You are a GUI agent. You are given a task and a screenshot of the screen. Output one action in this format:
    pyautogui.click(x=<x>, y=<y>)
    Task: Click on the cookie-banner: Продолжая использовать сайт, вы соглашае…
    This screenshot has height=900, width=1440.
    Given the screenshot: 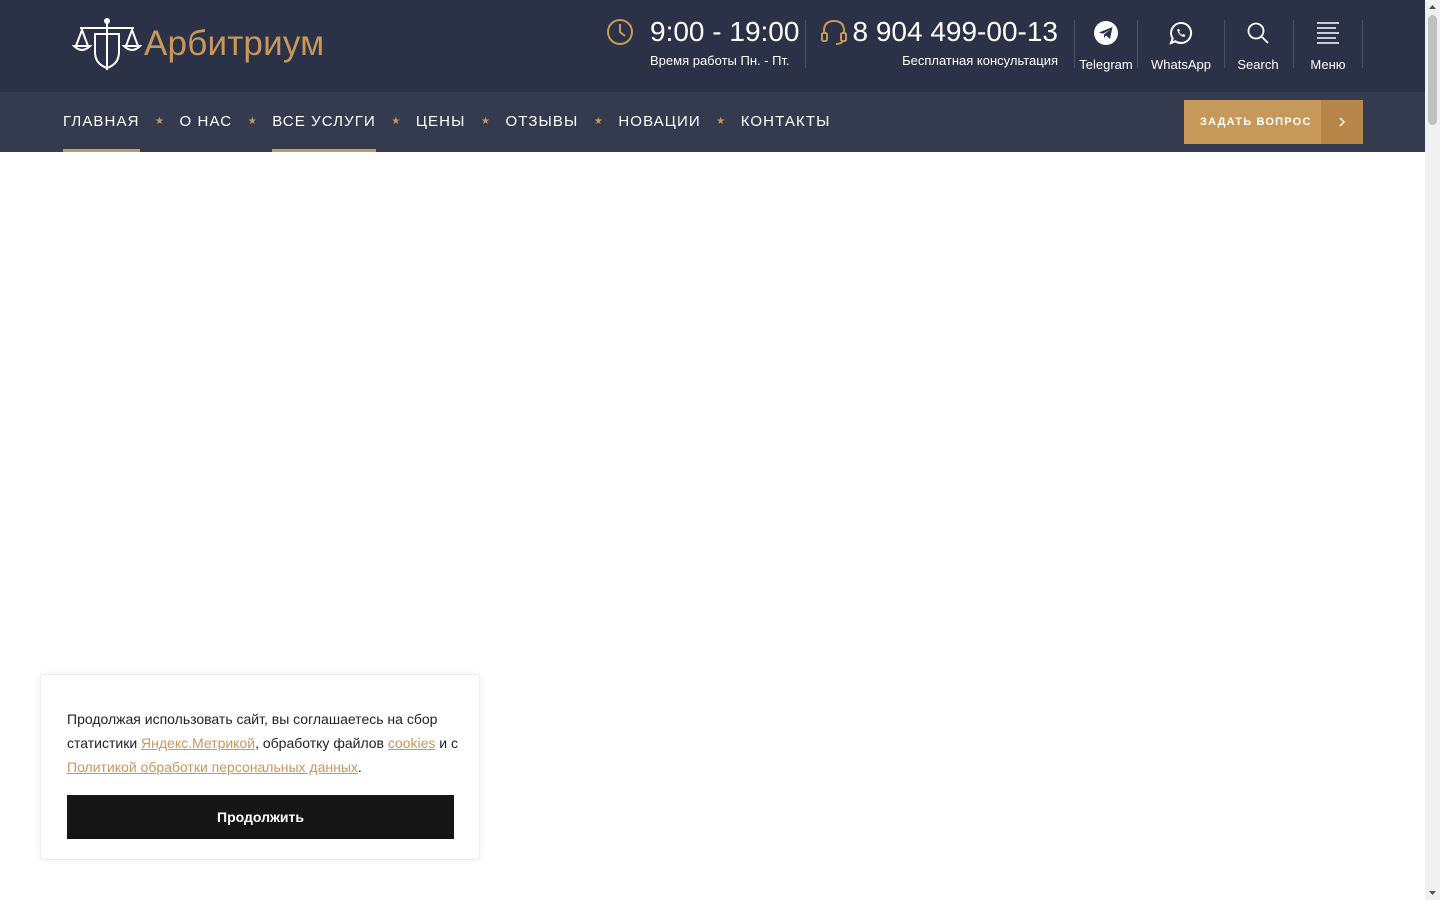 What is the action you would take?
    pyautogui.click(x=260, y=767)
    